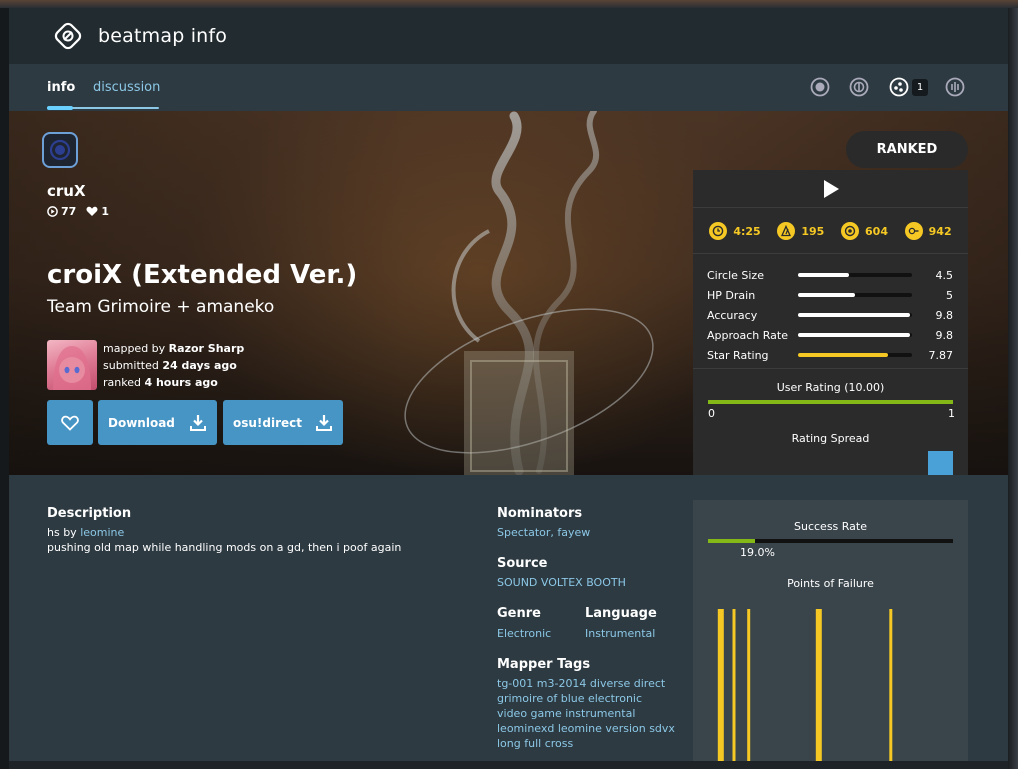 Image resolution: width=1018 pixels, height=769 pixels. I want to click on user-rating-max: 1, so click(951, 413).